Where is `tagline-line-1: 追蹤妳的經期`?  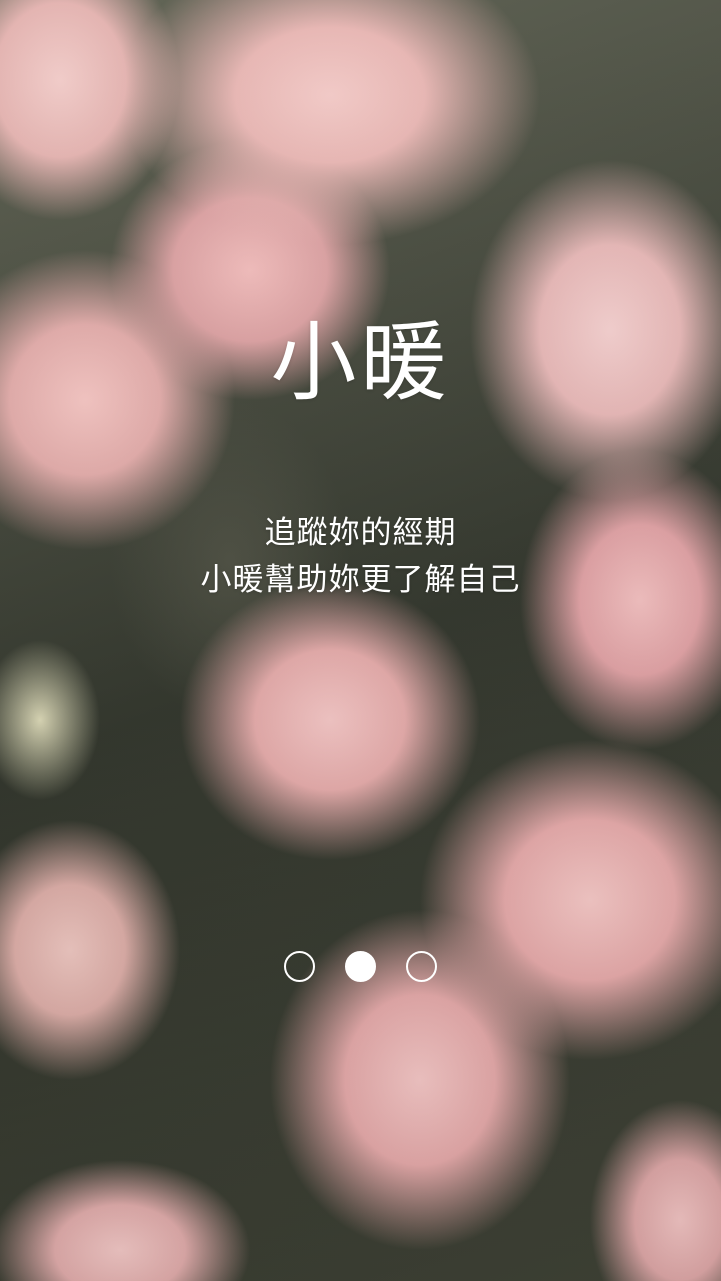 tagline-line-1: 追蹤妳的經期 is located at coordinates (360, 533).